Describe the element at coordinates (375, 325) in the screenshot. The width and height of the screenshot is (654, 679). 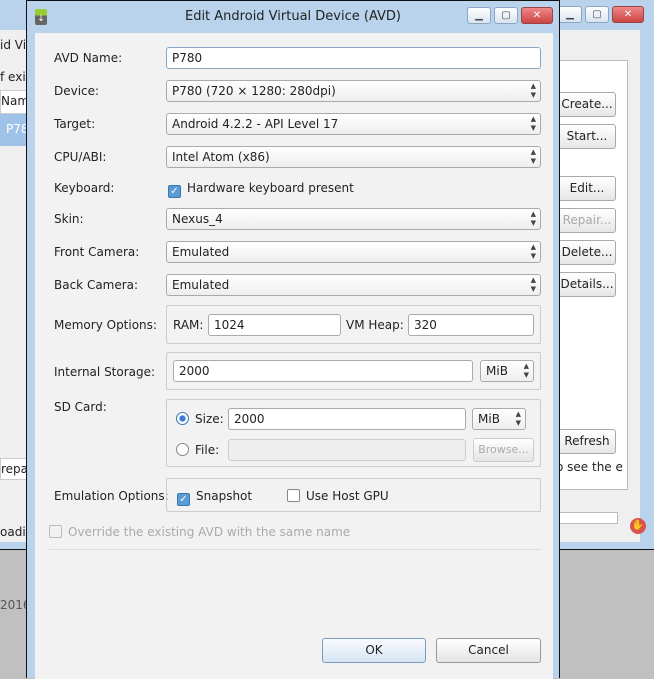
I see `vm-heap-label: VM Heap:` at that location.